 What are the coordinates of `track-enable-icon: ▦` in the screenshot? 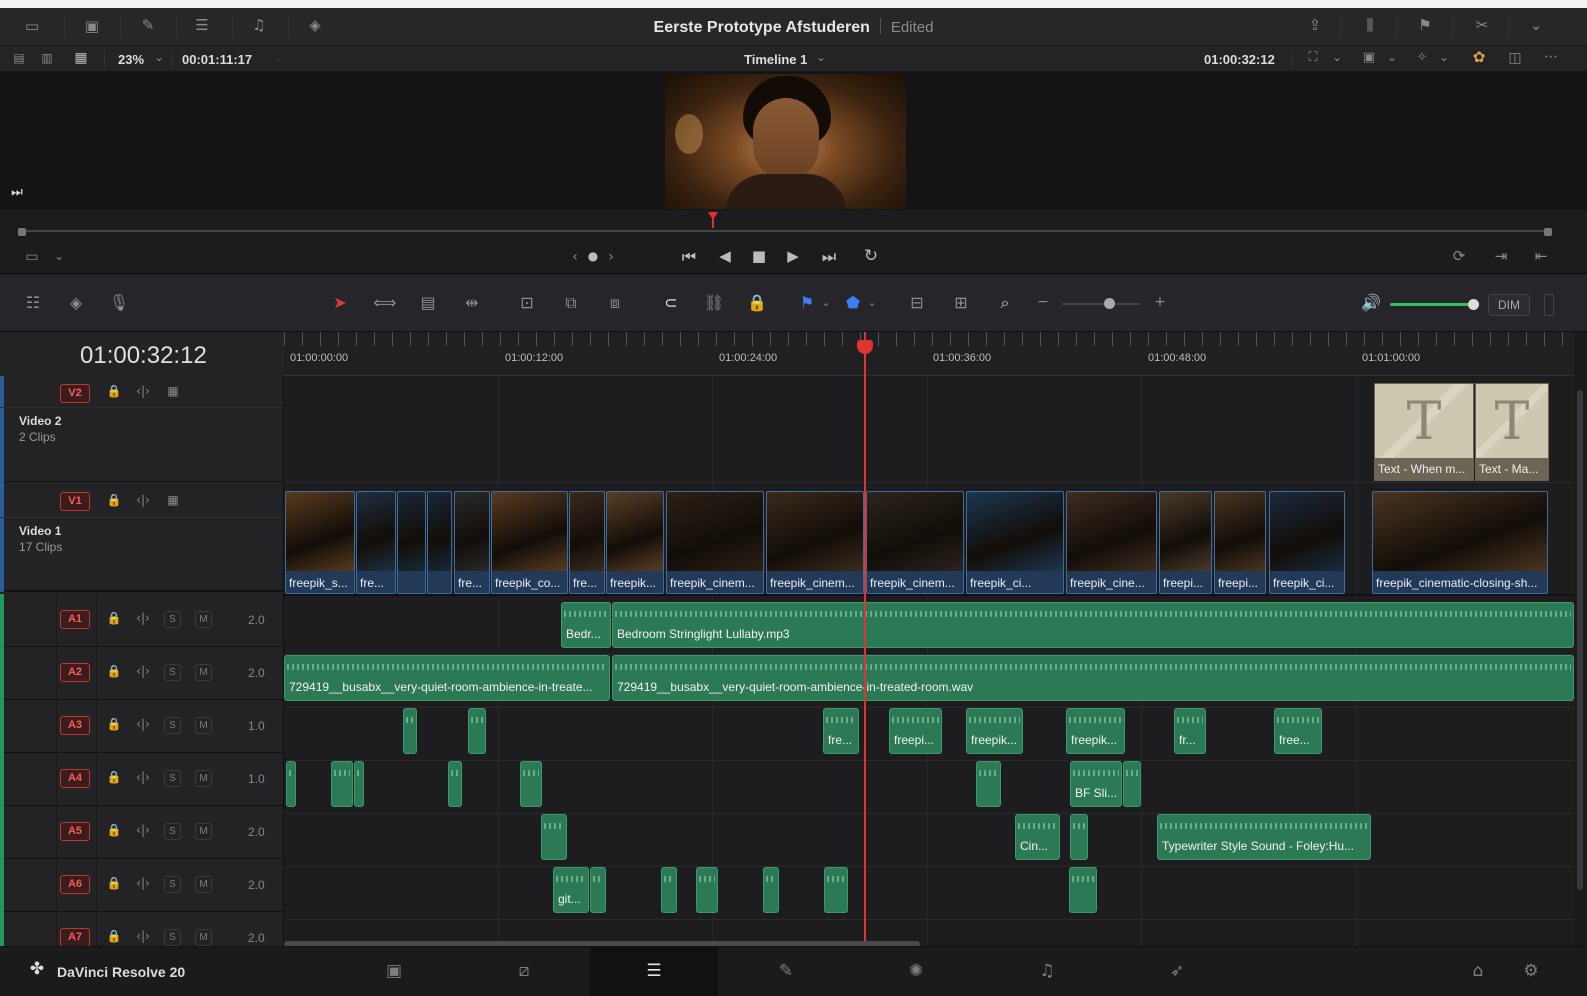 It's located at (173, 500).